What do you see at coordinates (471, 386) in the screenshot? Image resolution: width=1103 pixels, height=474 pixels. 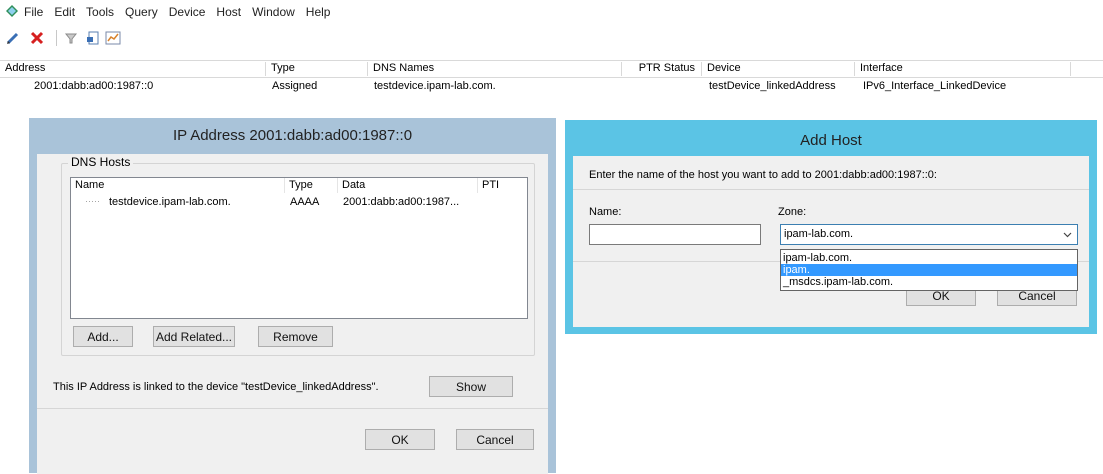 I see `show-button: Show` at bounding box center [471, 386].